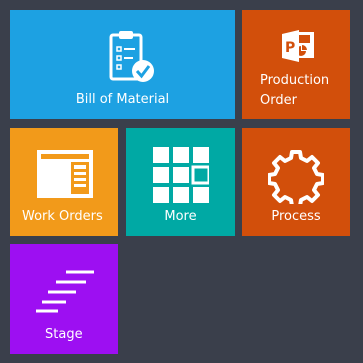 Image resolution: width=363 pixels, height=363 pixels. Describe the element at coordinates (66, 291) in the screenshot. I see `stairs-icon` at that location.